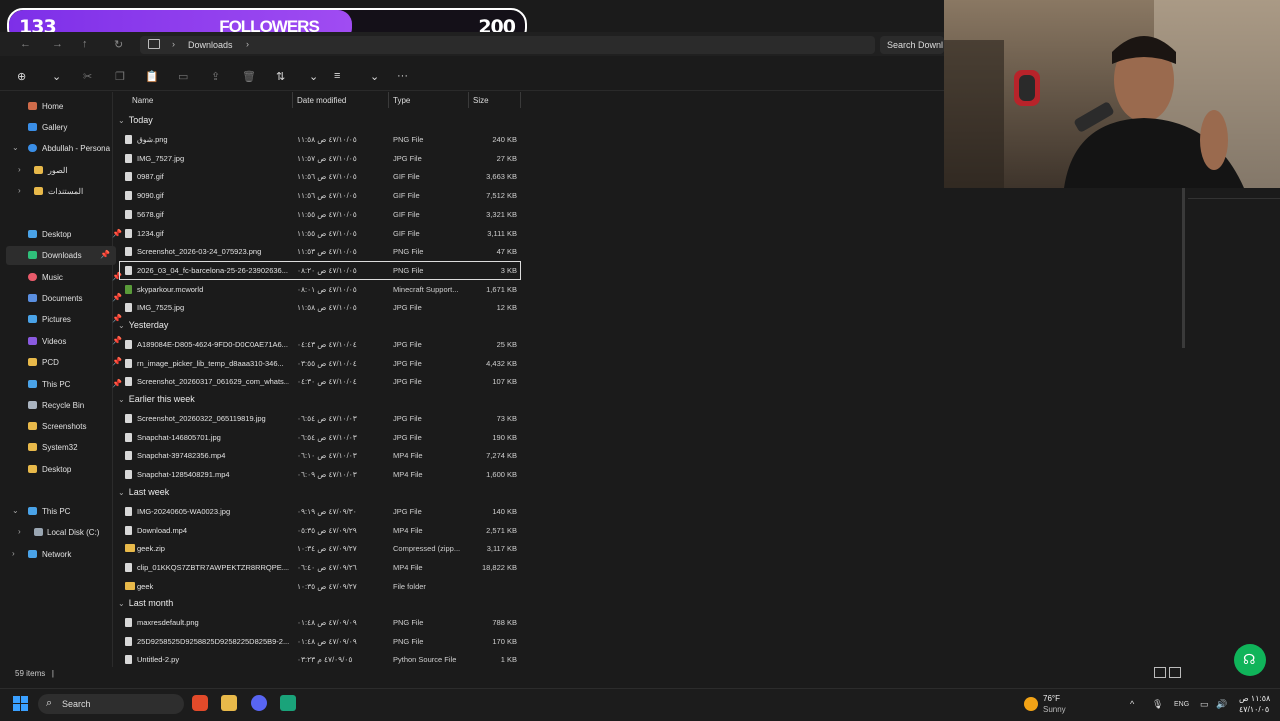  What do you see at coordinates (1254, 698) in the screenshot?
I see `clock-time: ١١:٥٨ ص` at bounding box center [1254, 698].